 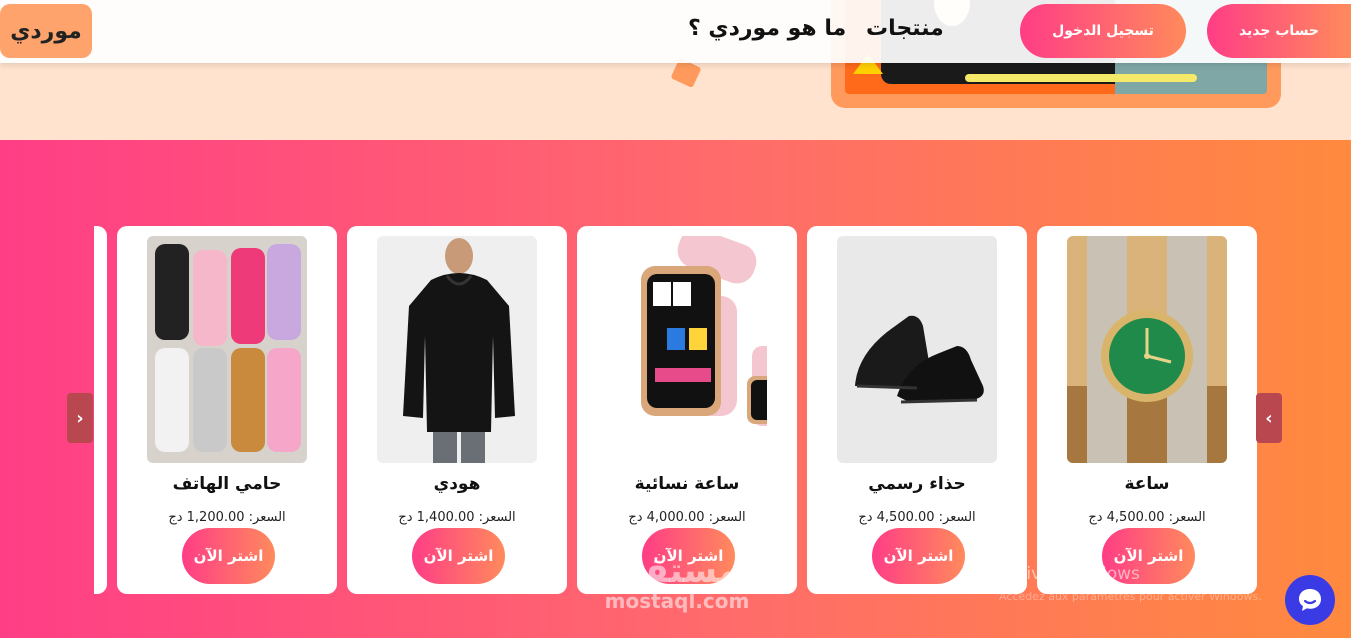 I want to click on product-card: هودي السعر: 1,400.00 دج اشتر الآن, so click(x=457, y=410).